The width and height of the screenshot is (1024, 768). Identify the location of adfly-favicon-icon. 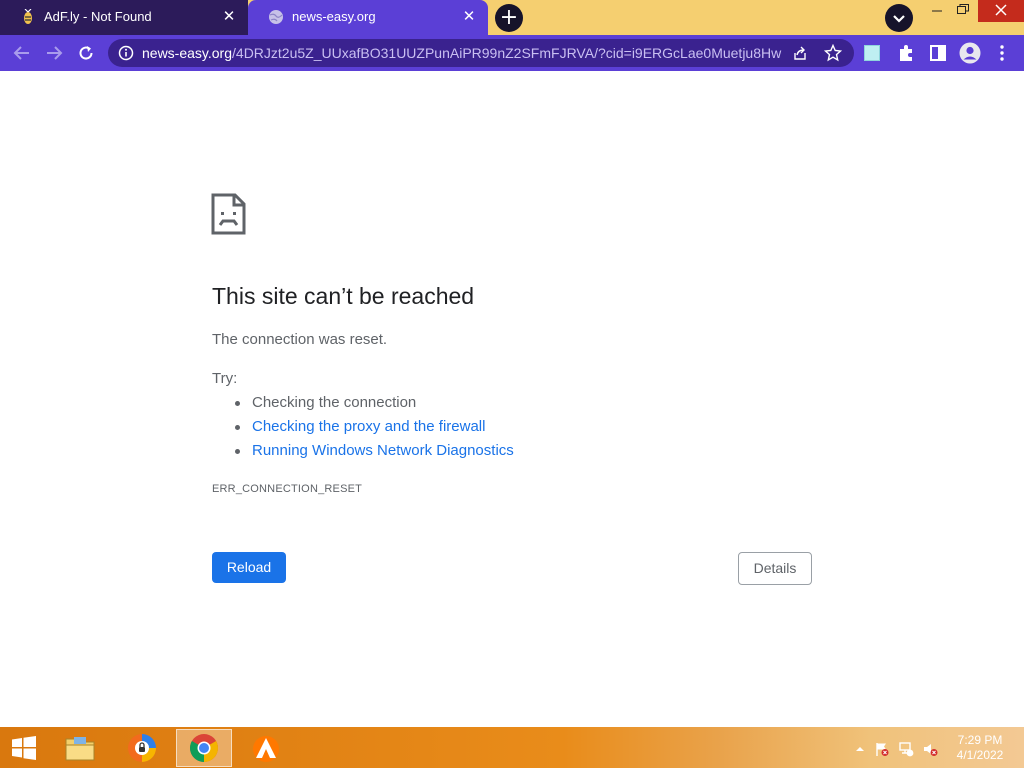
(28, 16).